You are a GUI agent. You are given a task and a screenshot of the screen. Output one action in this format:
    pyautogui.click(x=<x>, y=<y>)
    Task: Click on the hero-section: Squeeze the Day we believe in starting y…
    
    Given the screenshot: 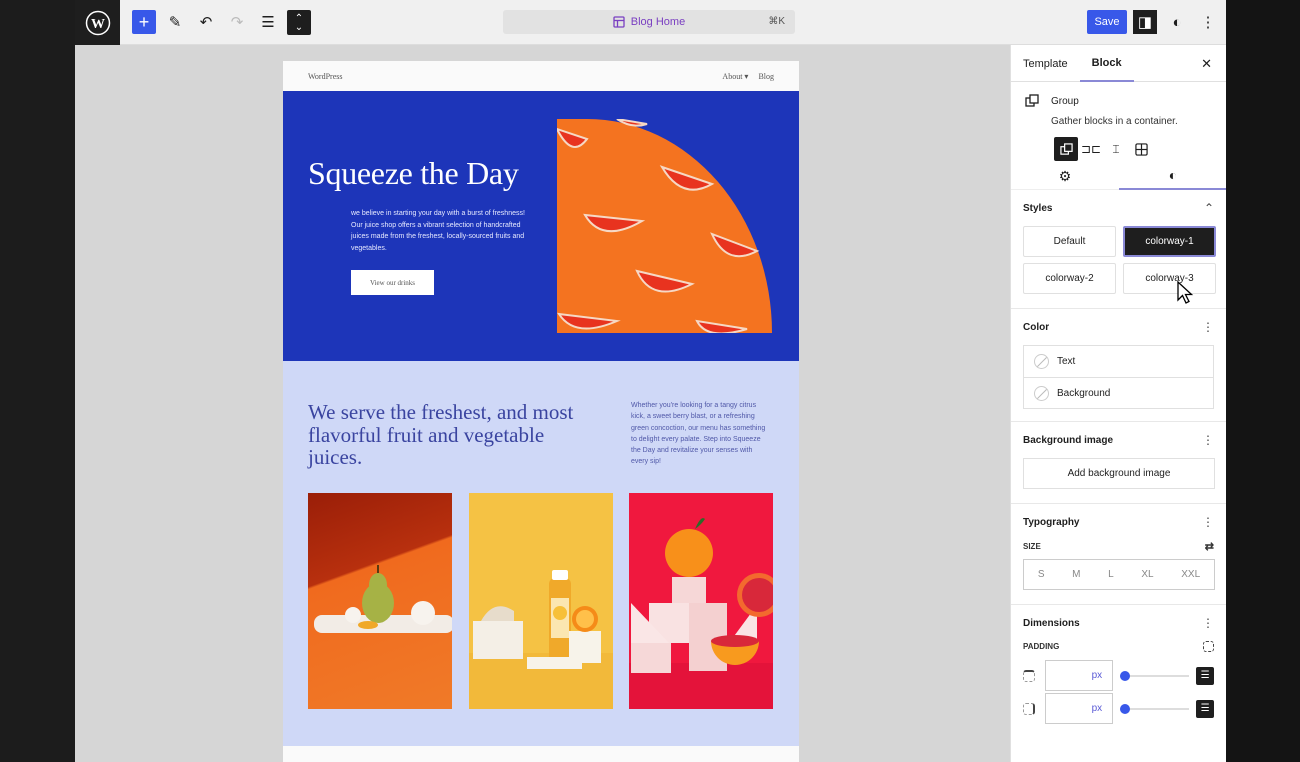 What is the action you would take?
    pyautogui.click(x=541, y=226)
    